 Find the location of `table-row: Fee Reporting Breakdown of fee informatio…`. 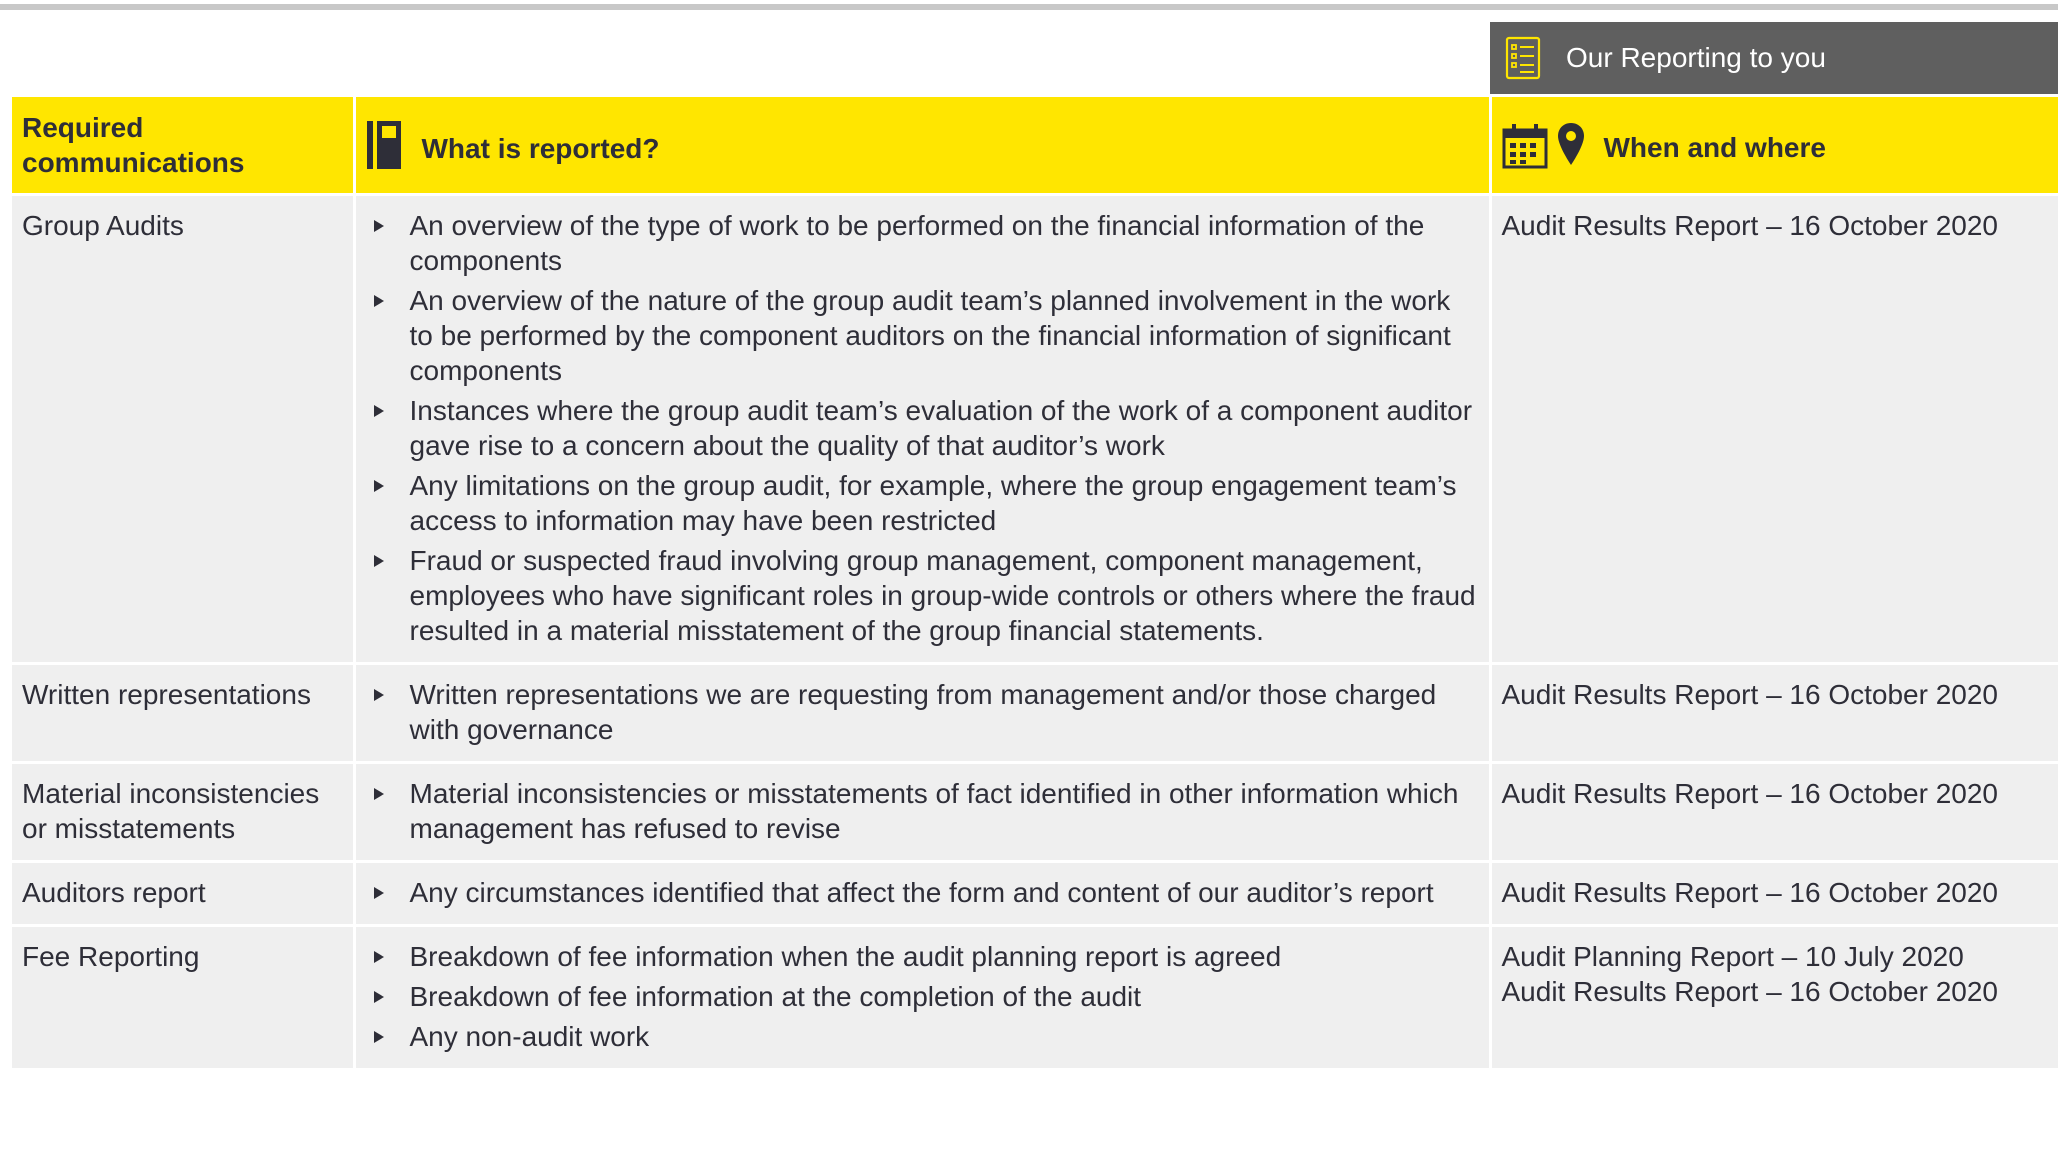

table-row: Fee Reporting Breakdown of fee informatio… is located at coordinates (1035, 996).